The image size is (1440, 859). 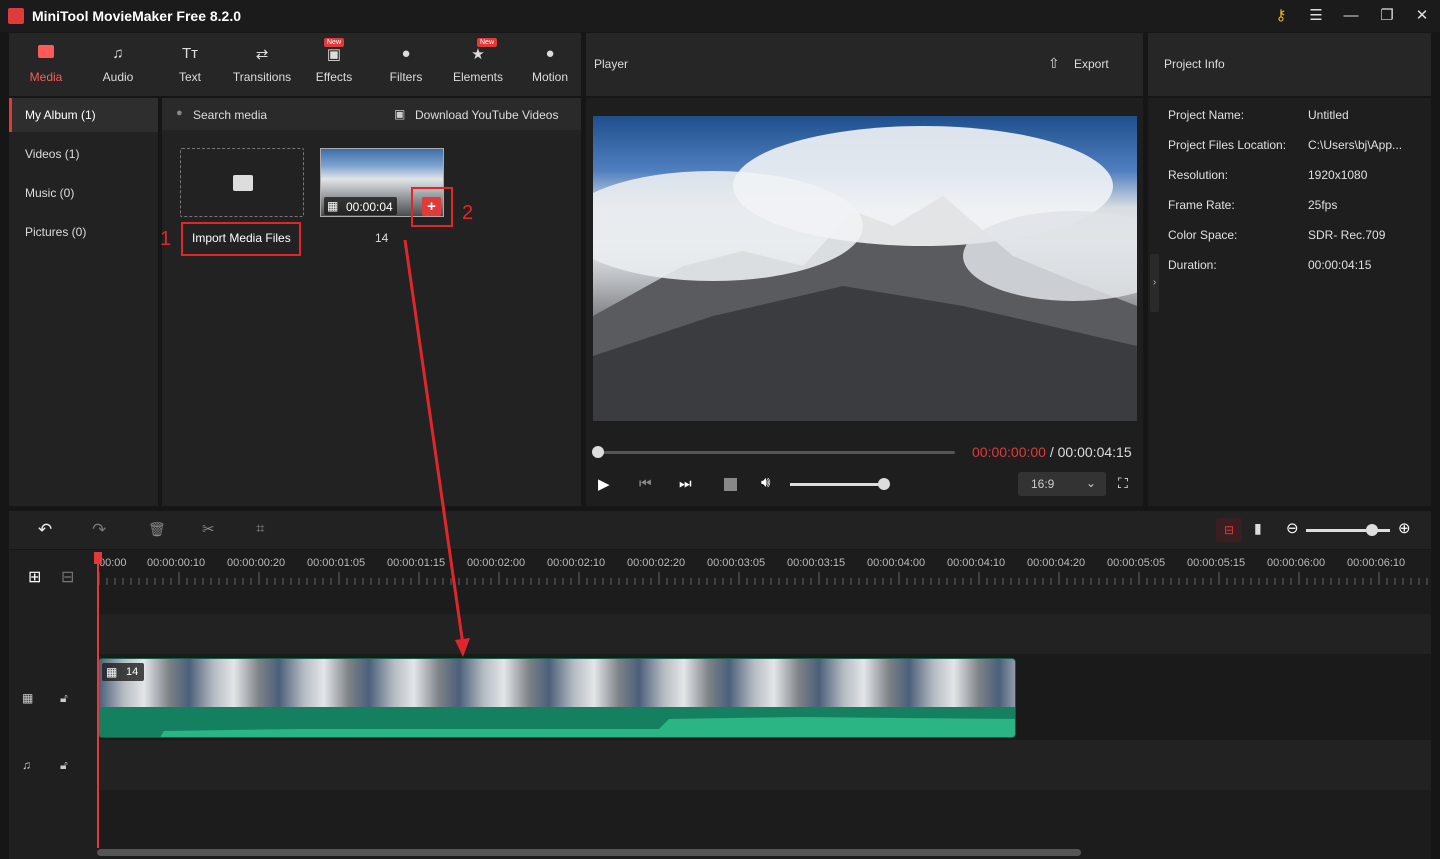 What do you see at coordinates (67, 577) in the screenshot?
I see `remove-track-icon: ⊟` at bounding box center [67, 577].